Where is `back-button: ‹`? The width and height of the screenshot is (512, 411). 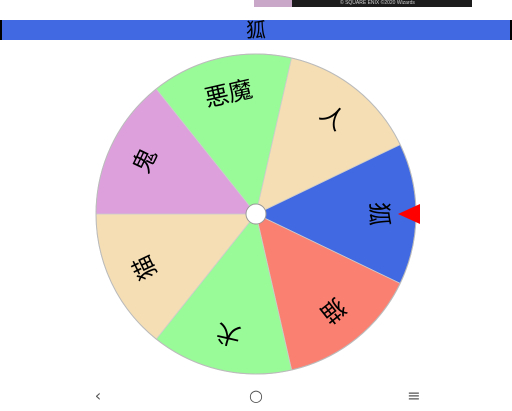 back-button: ‹ is located at coordinates (98, 396).